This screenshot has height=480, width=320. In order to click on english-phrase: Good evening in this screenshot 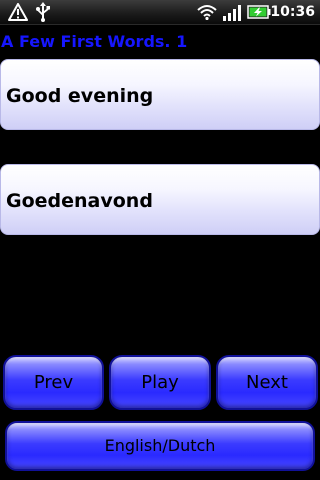, I will do `click(80, 96)`.